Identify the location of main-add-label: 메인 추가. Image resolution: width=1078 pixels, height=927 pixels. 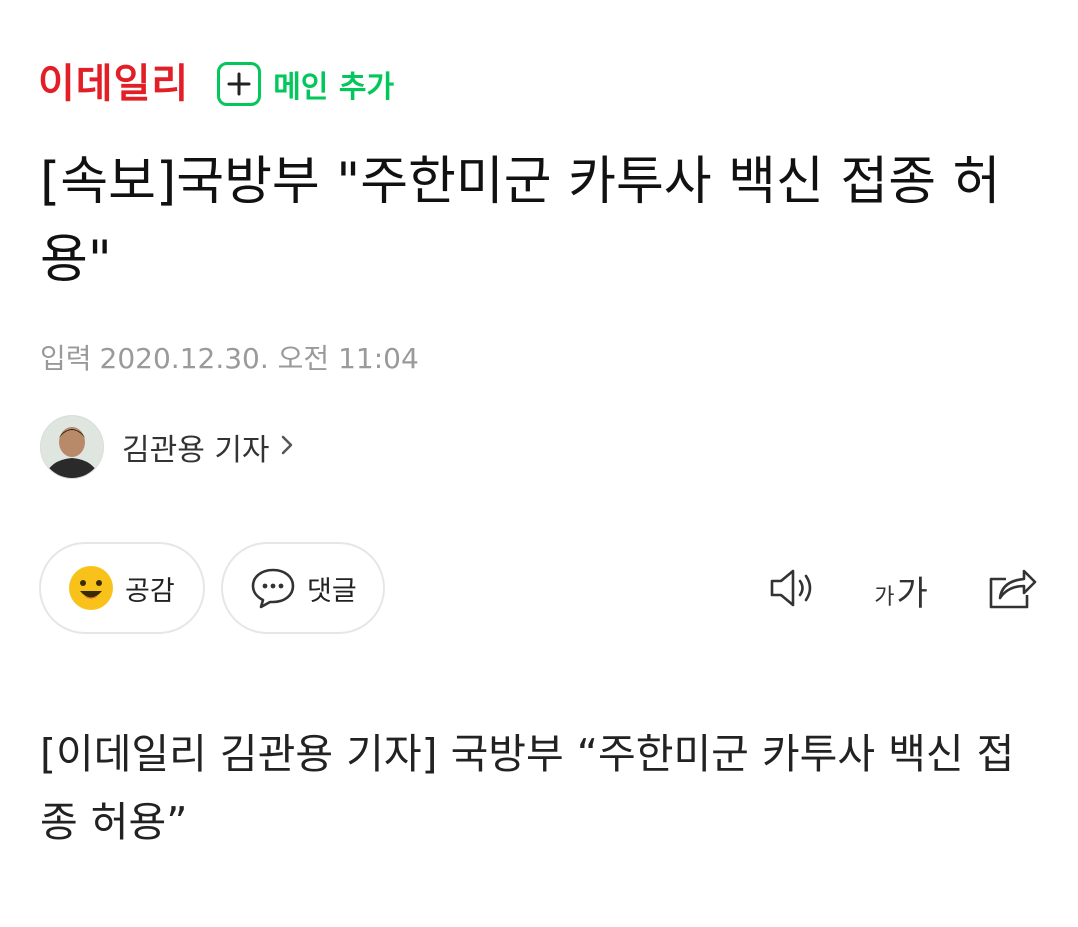
(334, 87).